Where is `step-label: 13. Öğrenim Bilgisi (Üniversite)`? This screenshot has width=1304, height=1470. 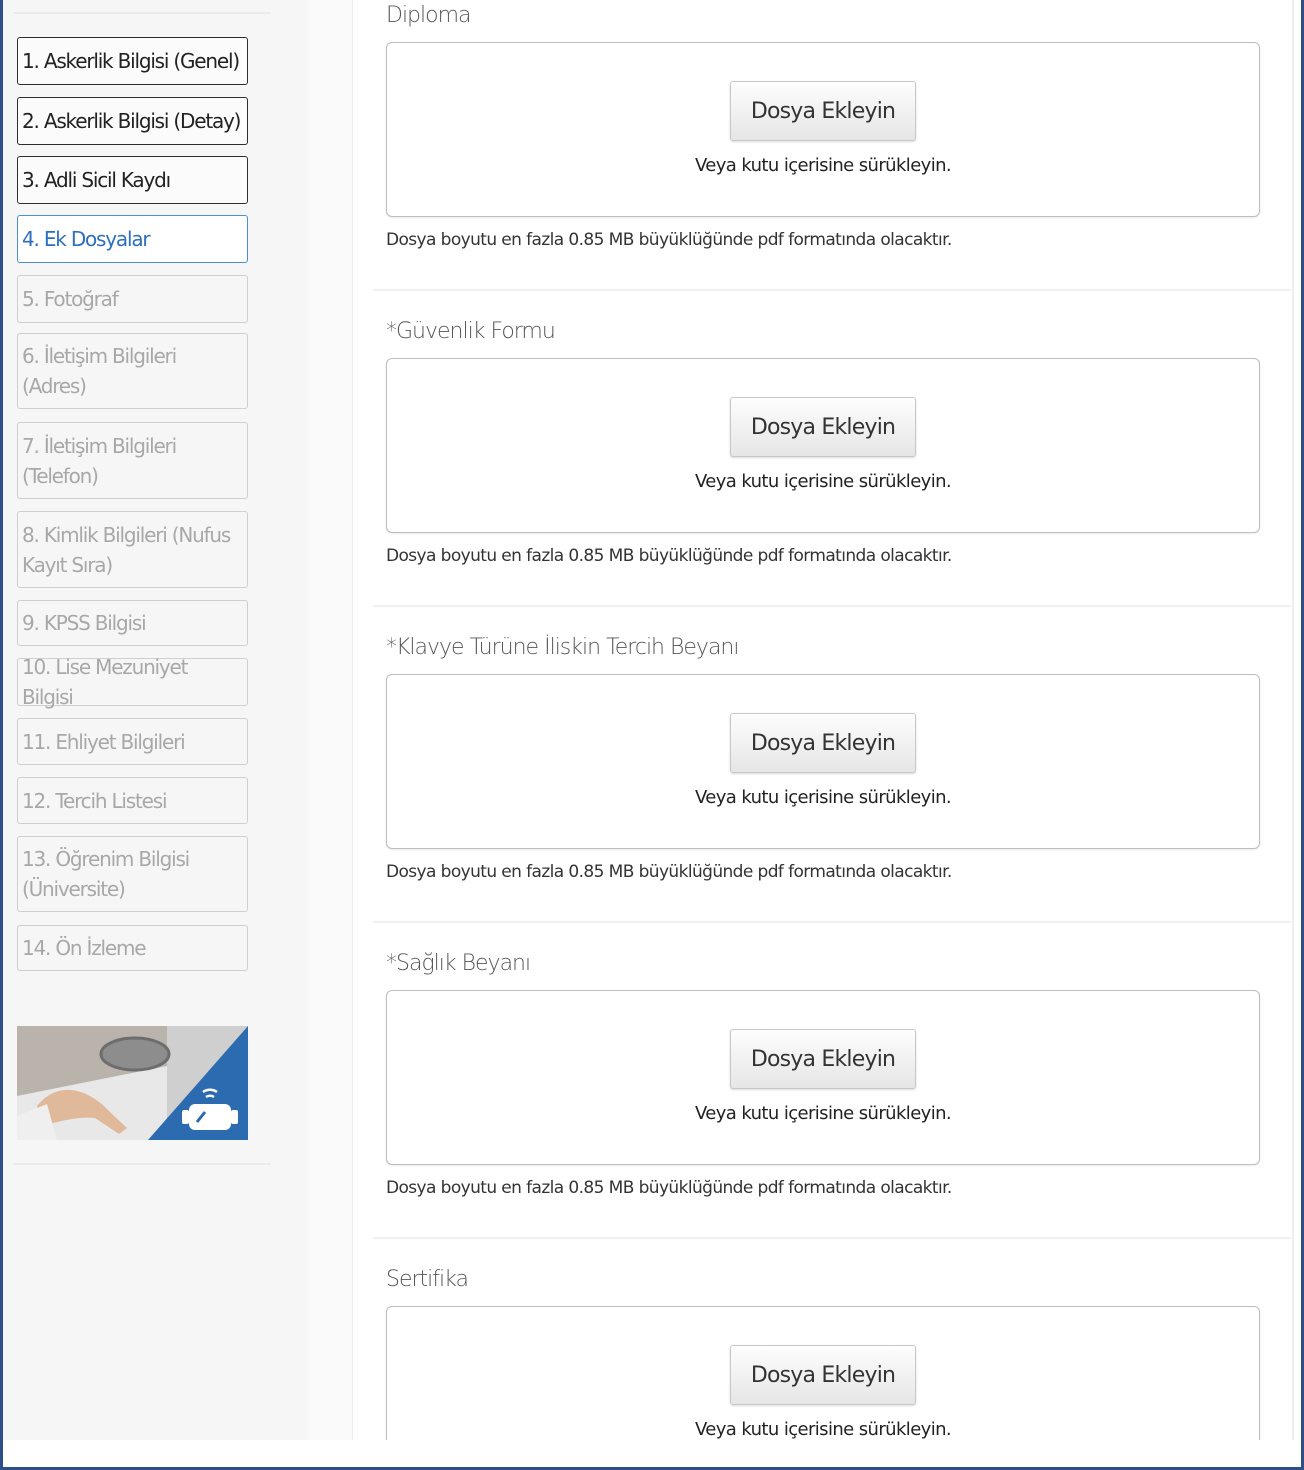 step-label: 13. Öğrenim Bilgisi (Üniversite) is located at coordinates (106, 874).